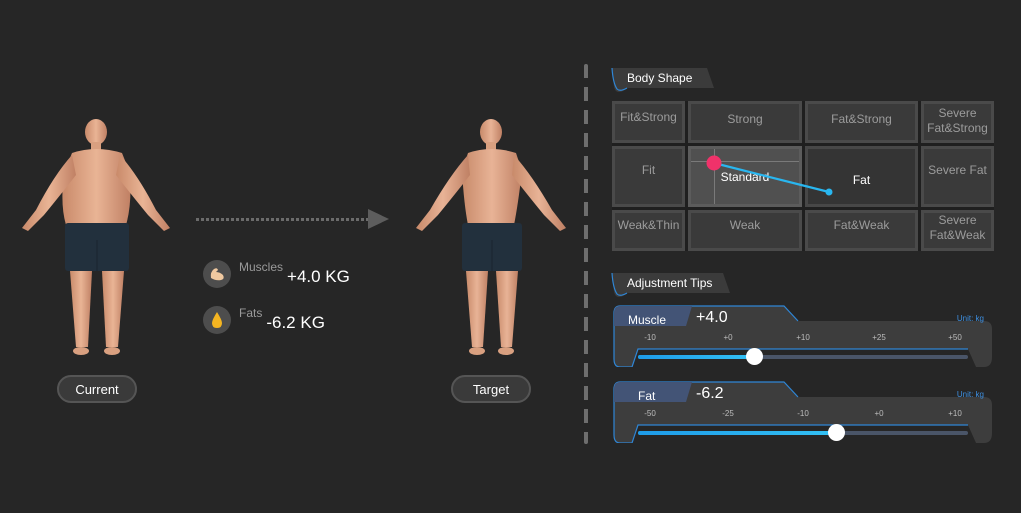 Image resolution: width=1021 pixels, height=513 pixels. What do you see at coordinates (803, 356) in the screenshot?
I see `muscle-slider-track` at bounding box center [803, 356].